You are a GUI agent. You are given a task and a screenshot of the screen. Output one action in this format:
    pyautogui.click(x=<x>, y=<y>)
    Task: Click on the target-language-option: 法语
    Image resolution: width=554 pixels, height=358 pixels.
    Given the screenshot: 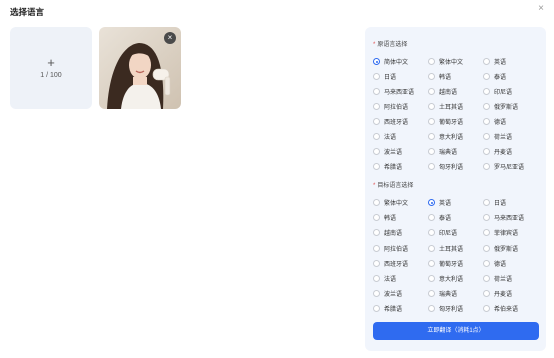 What is the action you would take?
    pyautogui.click(x=400, y=278)
    